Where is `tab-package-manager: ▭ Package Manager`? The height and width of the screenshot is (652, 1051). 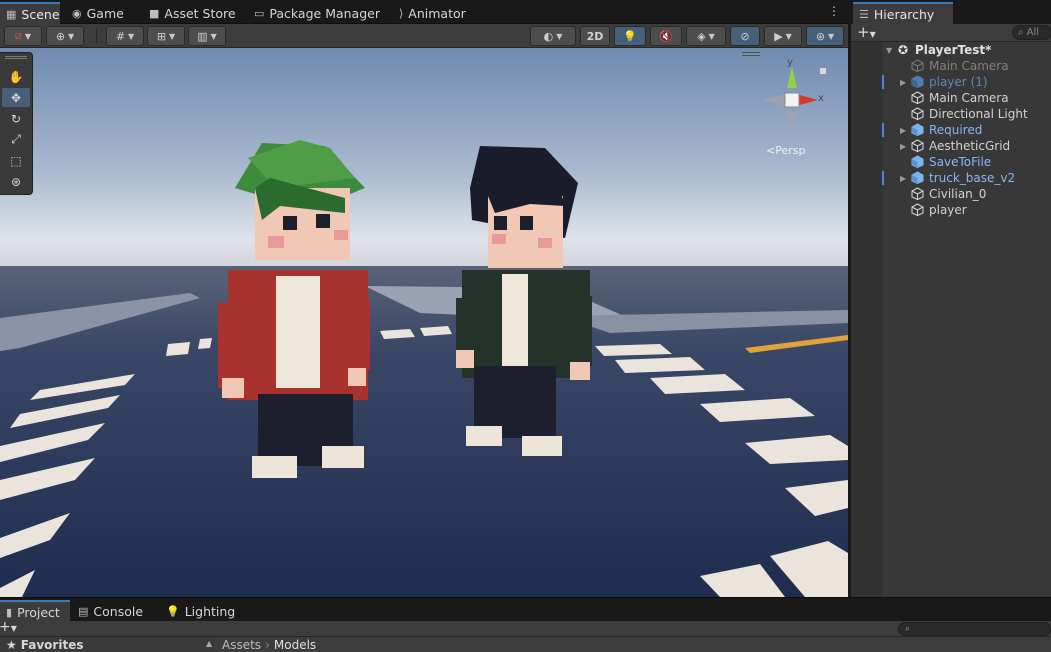 tab-package-manager: ▭ Package Manager is located at coordinates (317, 13).